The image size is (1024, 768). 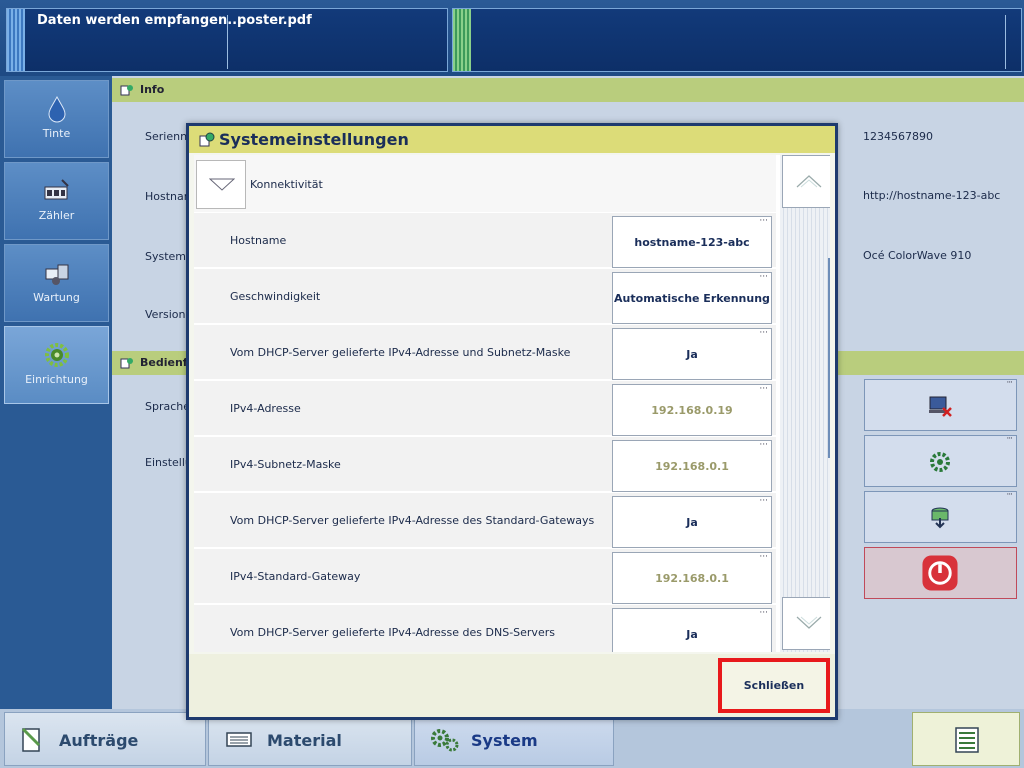 I want to click on status-file: poster.pdf, so click(x=274, y=20).